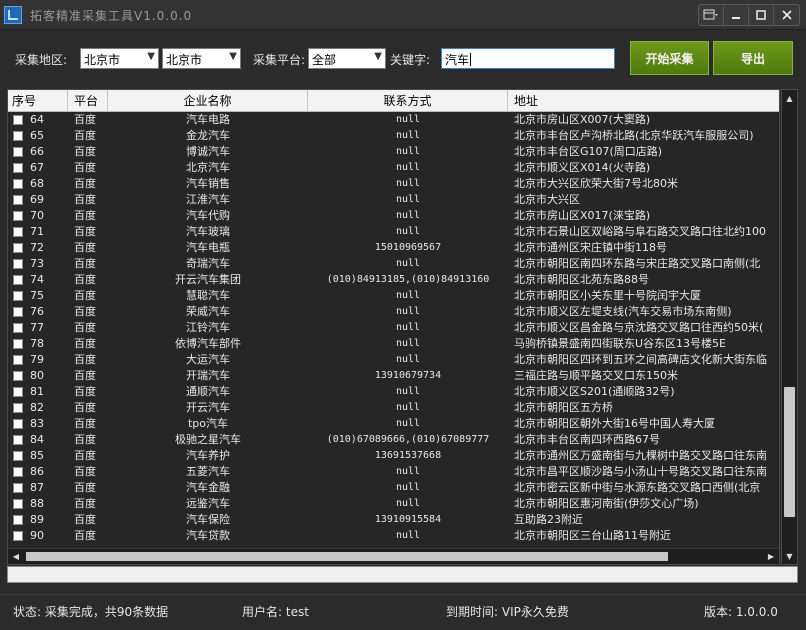 The height and width of the screenshot is (630, 806). I want to click on row-number: 90, so click(37, 535).